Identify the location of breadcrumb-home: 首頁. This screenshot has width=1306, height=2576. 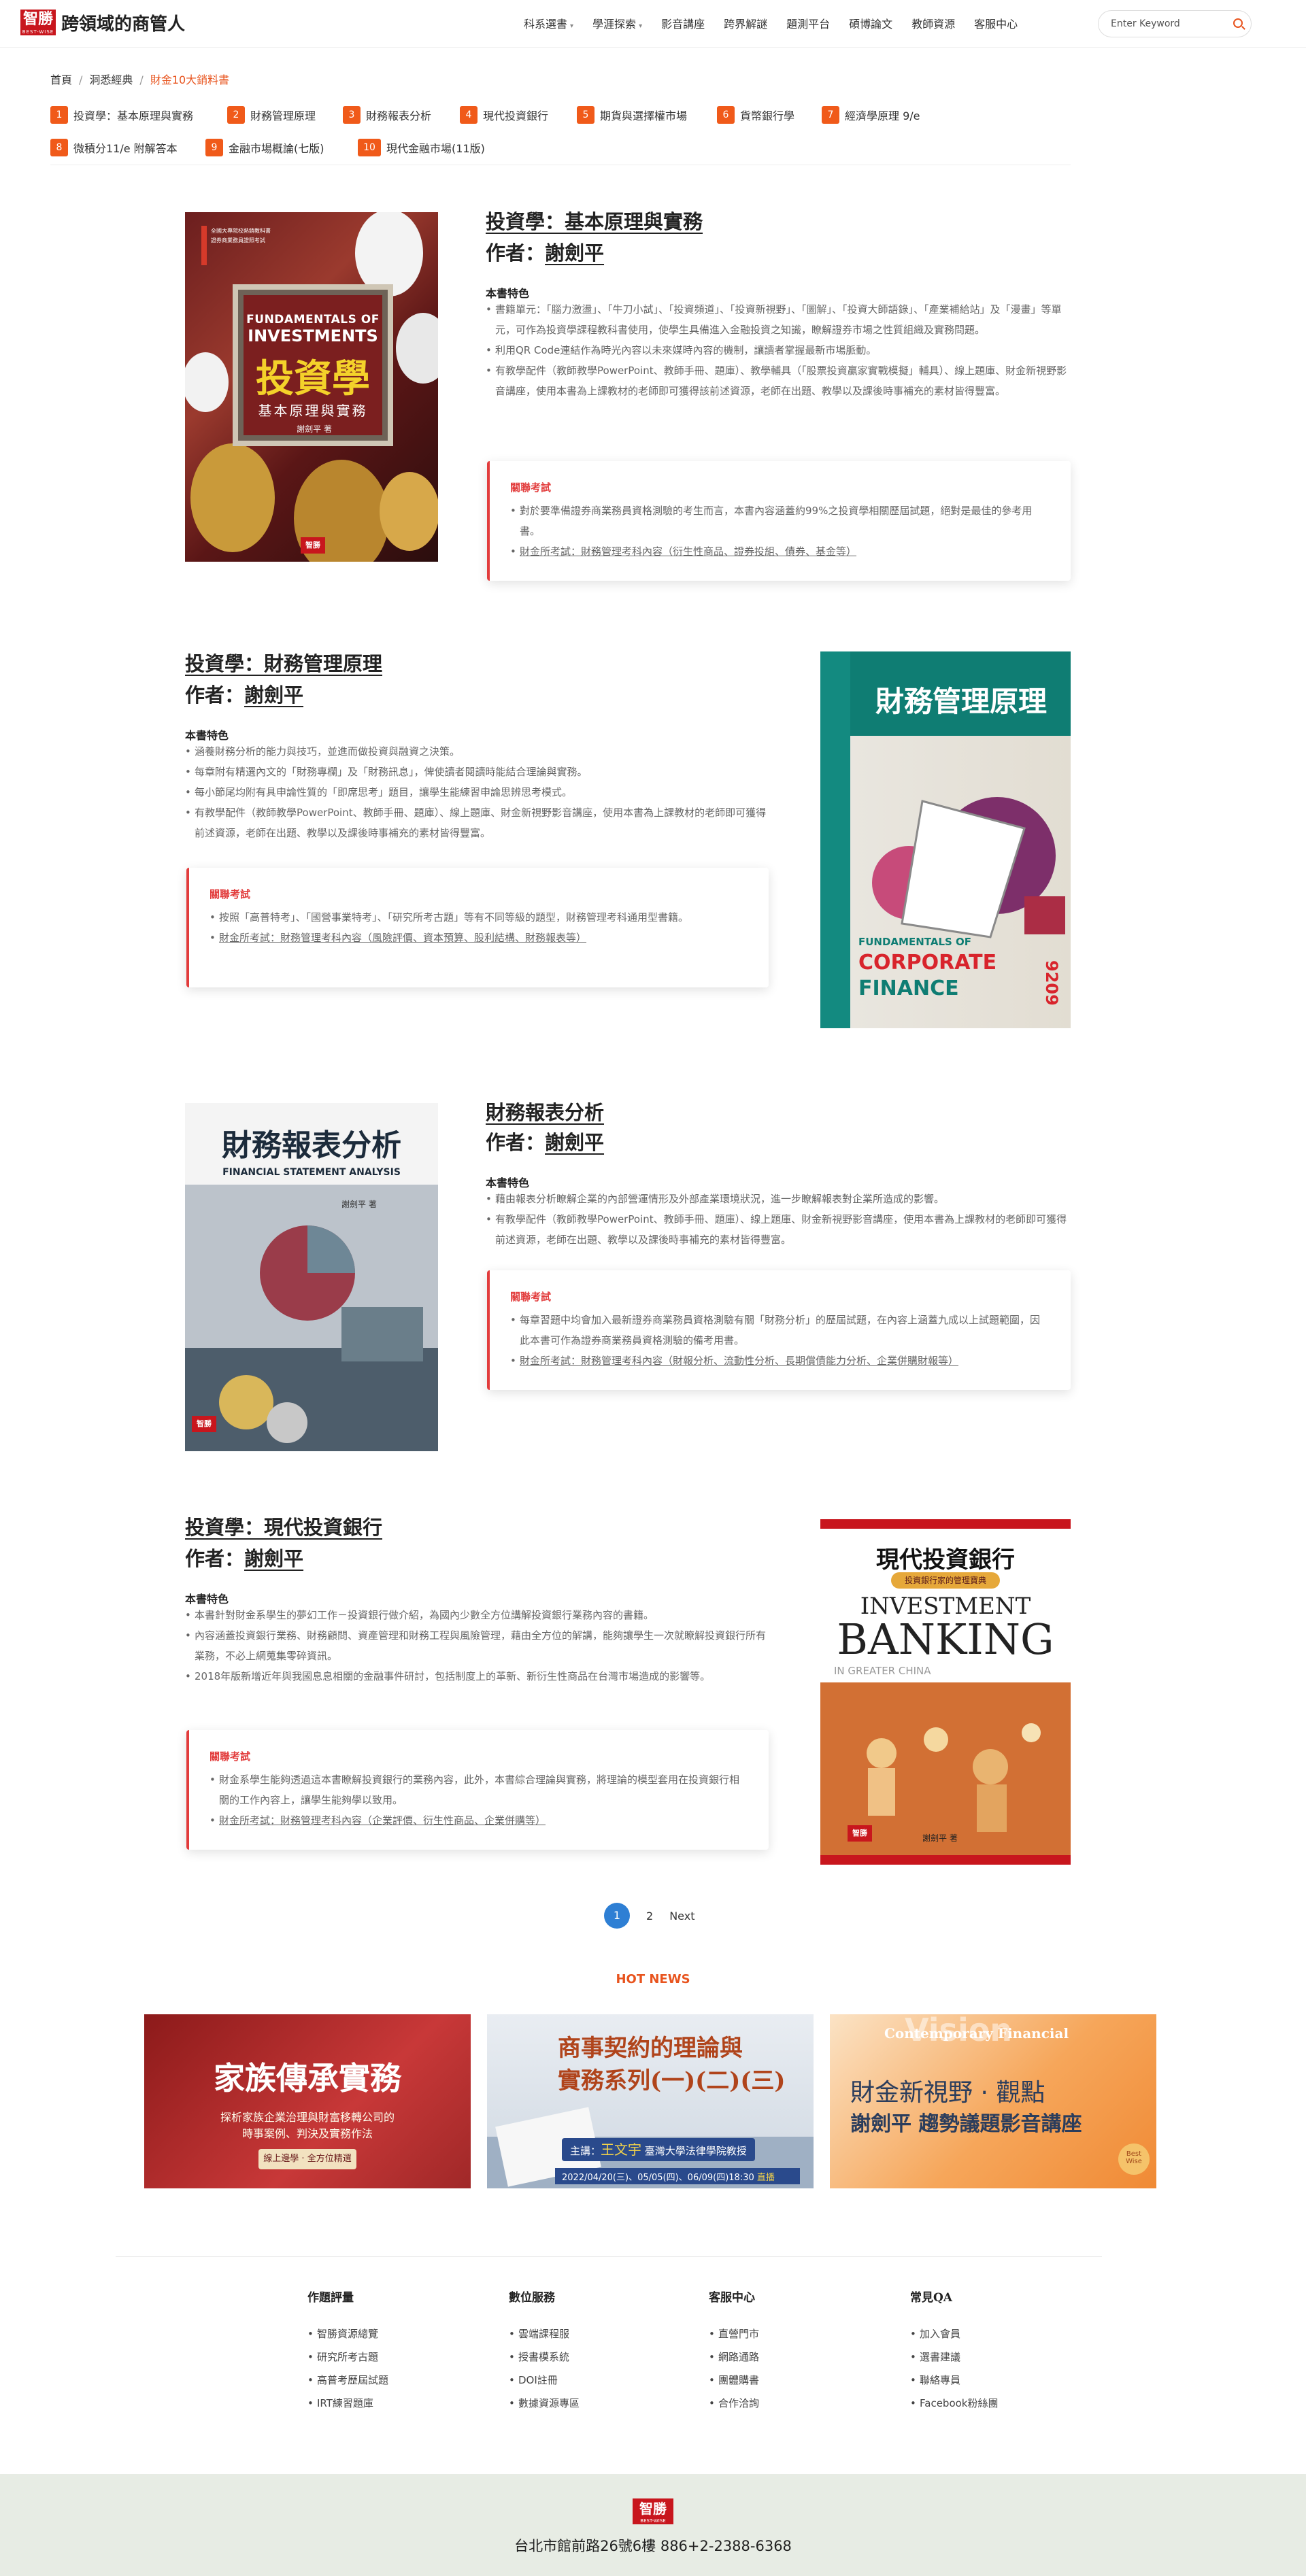
(61, 79).